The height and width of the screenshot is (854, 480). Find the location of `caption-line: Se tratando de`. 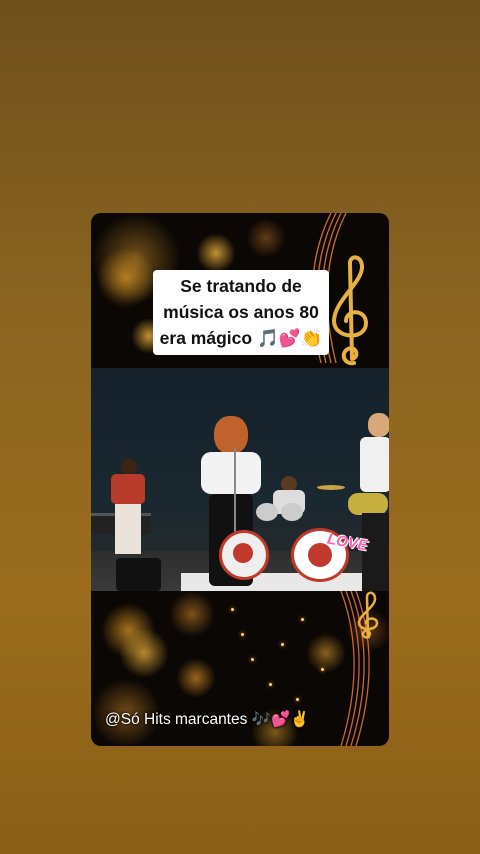

caption-line: Se tratando de is located at coordinates (241, 286).